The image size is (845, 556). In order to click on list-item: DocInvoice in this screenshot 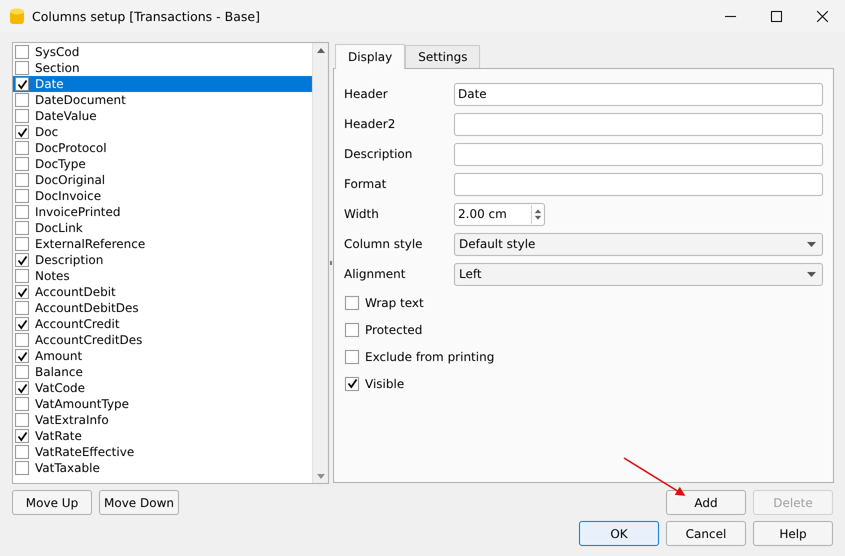, I will do `click(170, 196)`.